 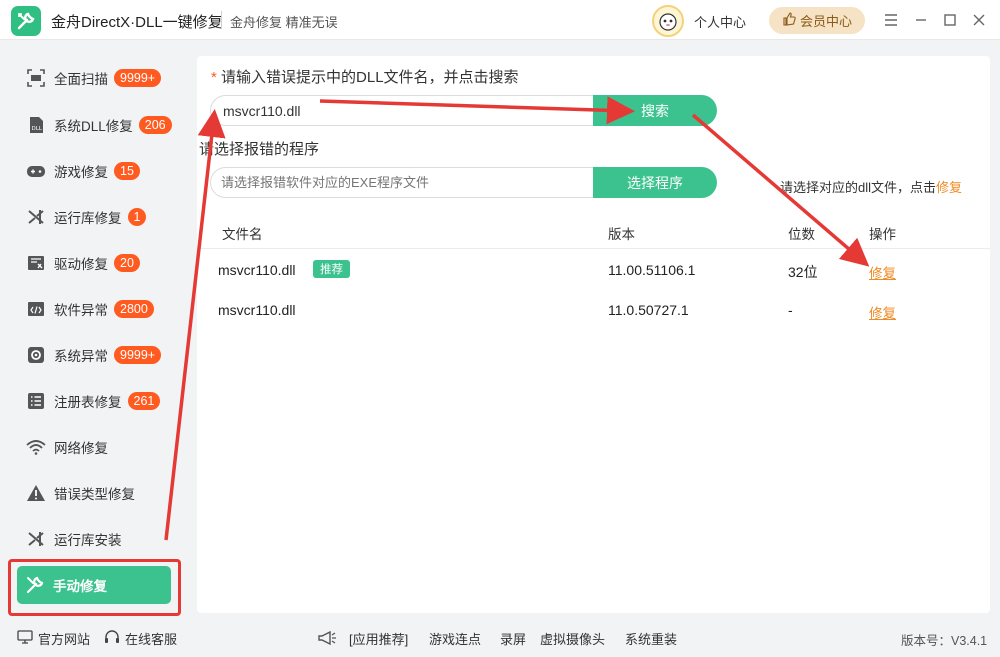 What do you see at coordinates (137, 22) in the screenshot?
I see `app-title: 金舟DirectX·DLL一键修复` at bounding box center [137, 22].